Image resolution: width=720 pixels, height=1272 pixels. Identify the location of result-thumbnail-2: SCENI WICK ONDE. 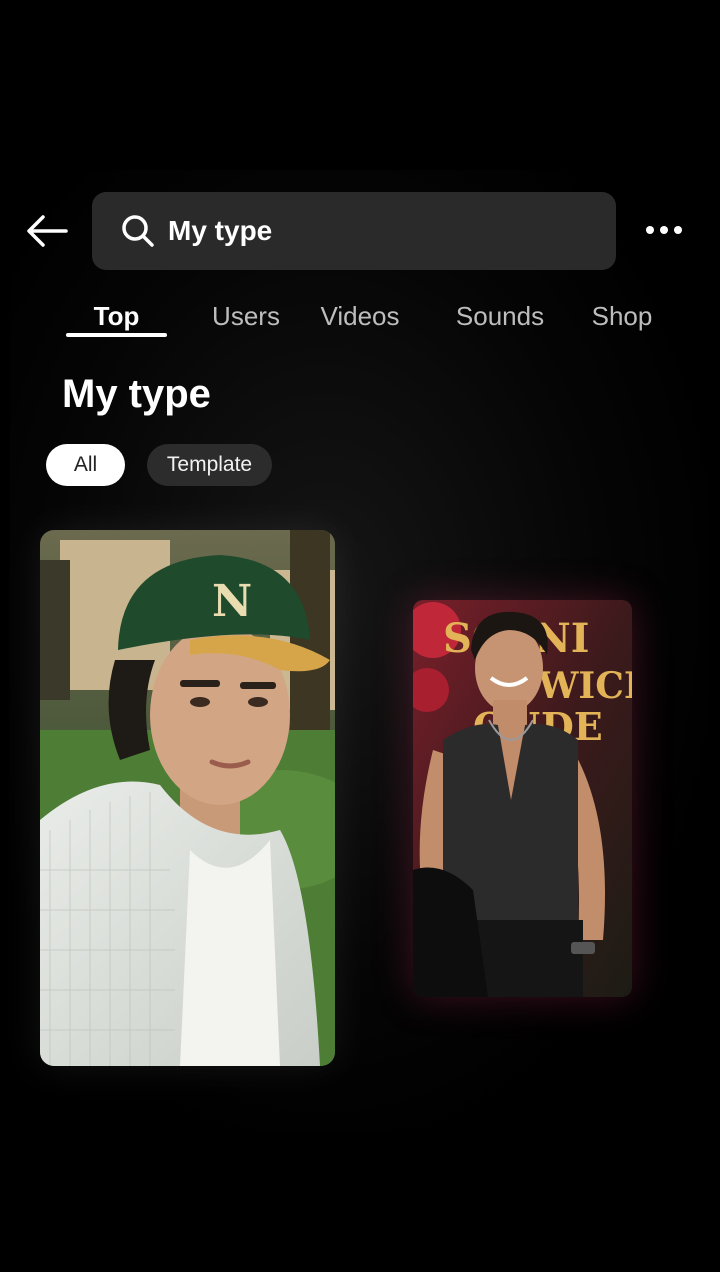
(522, 798).